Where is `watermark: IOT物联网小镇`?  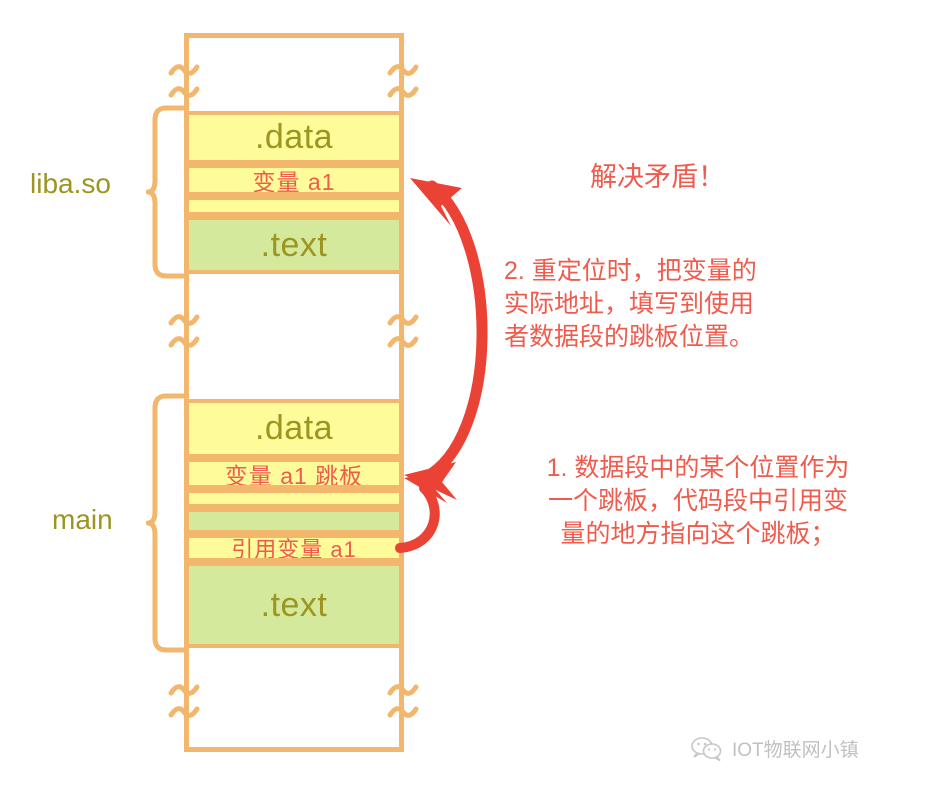
watermark: IOT物联网小镇 is located at coordinates (774, 748).